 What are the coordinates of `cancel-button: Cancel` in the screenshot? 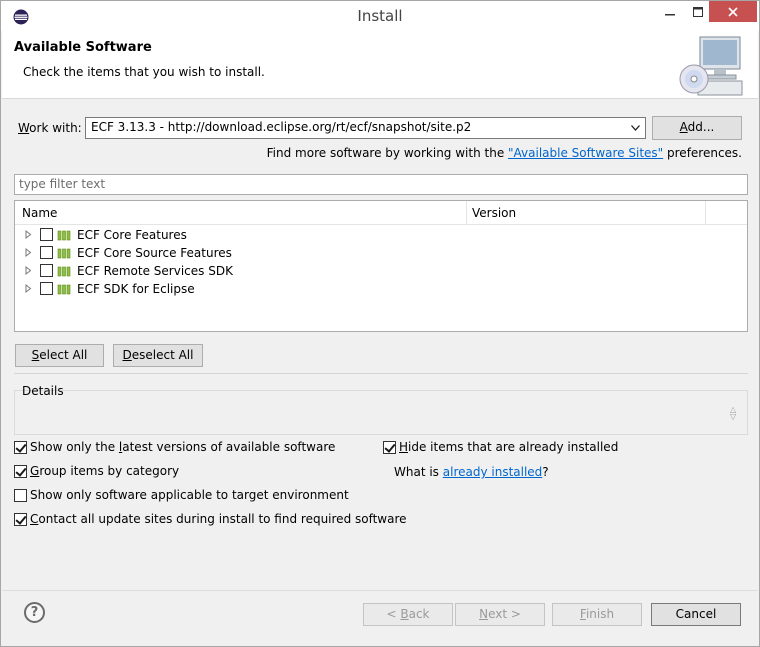 It's located at (696, 614).